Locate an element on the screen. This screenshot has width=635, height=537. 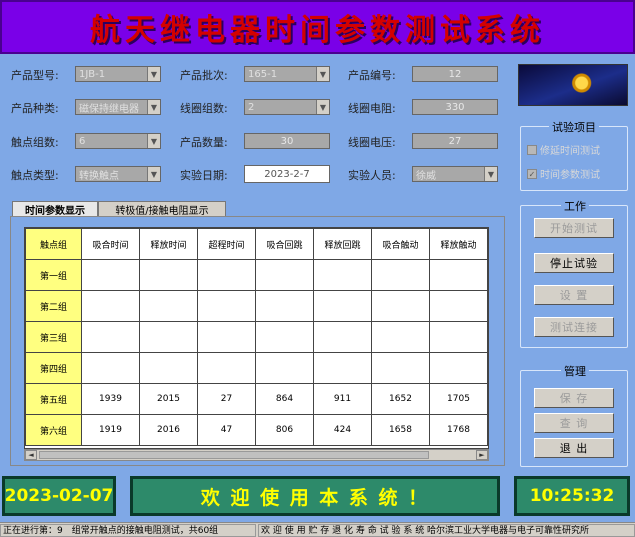
contact-type-select: 转换触点 ▼ is located at coordinates (118, 174).